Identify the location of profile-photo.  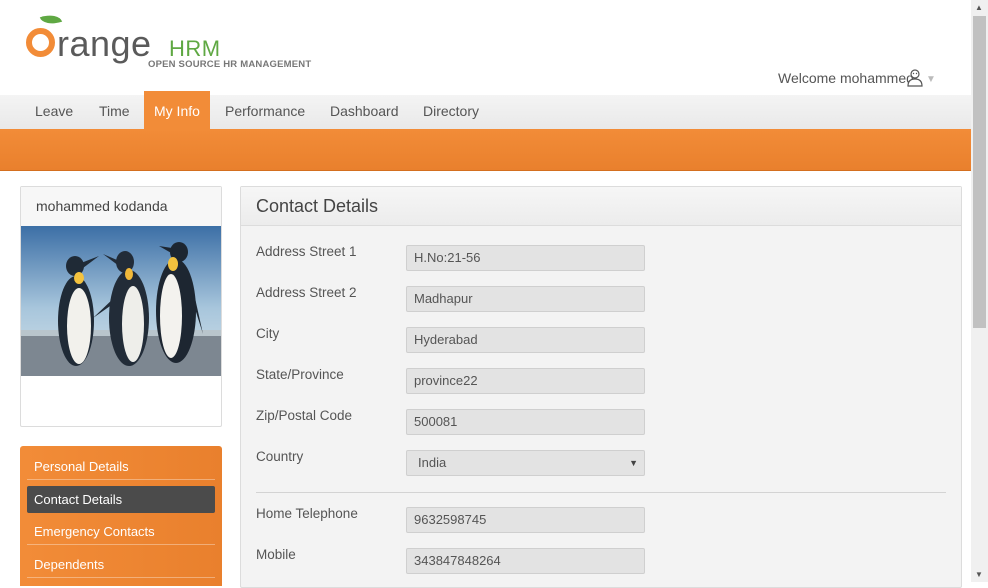
(121, 301).